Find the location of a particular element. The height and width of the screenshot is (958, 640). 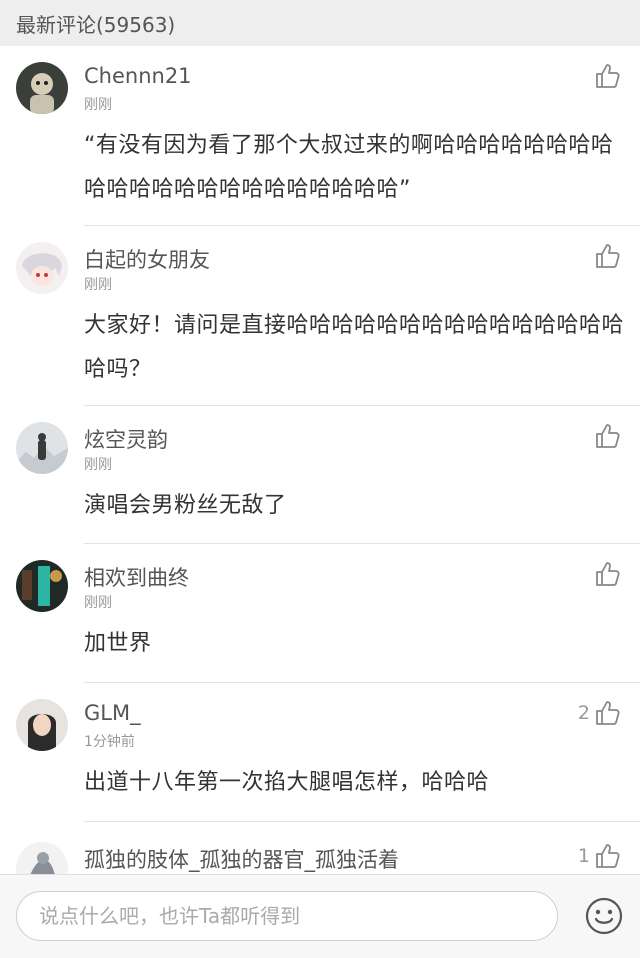

like-button: 1 is located at coordinates (600, 856).